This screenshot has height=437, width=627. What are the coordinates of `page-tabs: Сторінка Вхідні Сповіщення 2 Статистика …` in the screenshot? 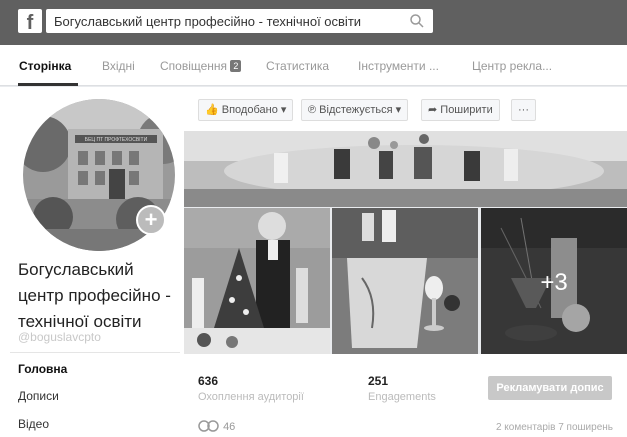 It's located at (313, 65).